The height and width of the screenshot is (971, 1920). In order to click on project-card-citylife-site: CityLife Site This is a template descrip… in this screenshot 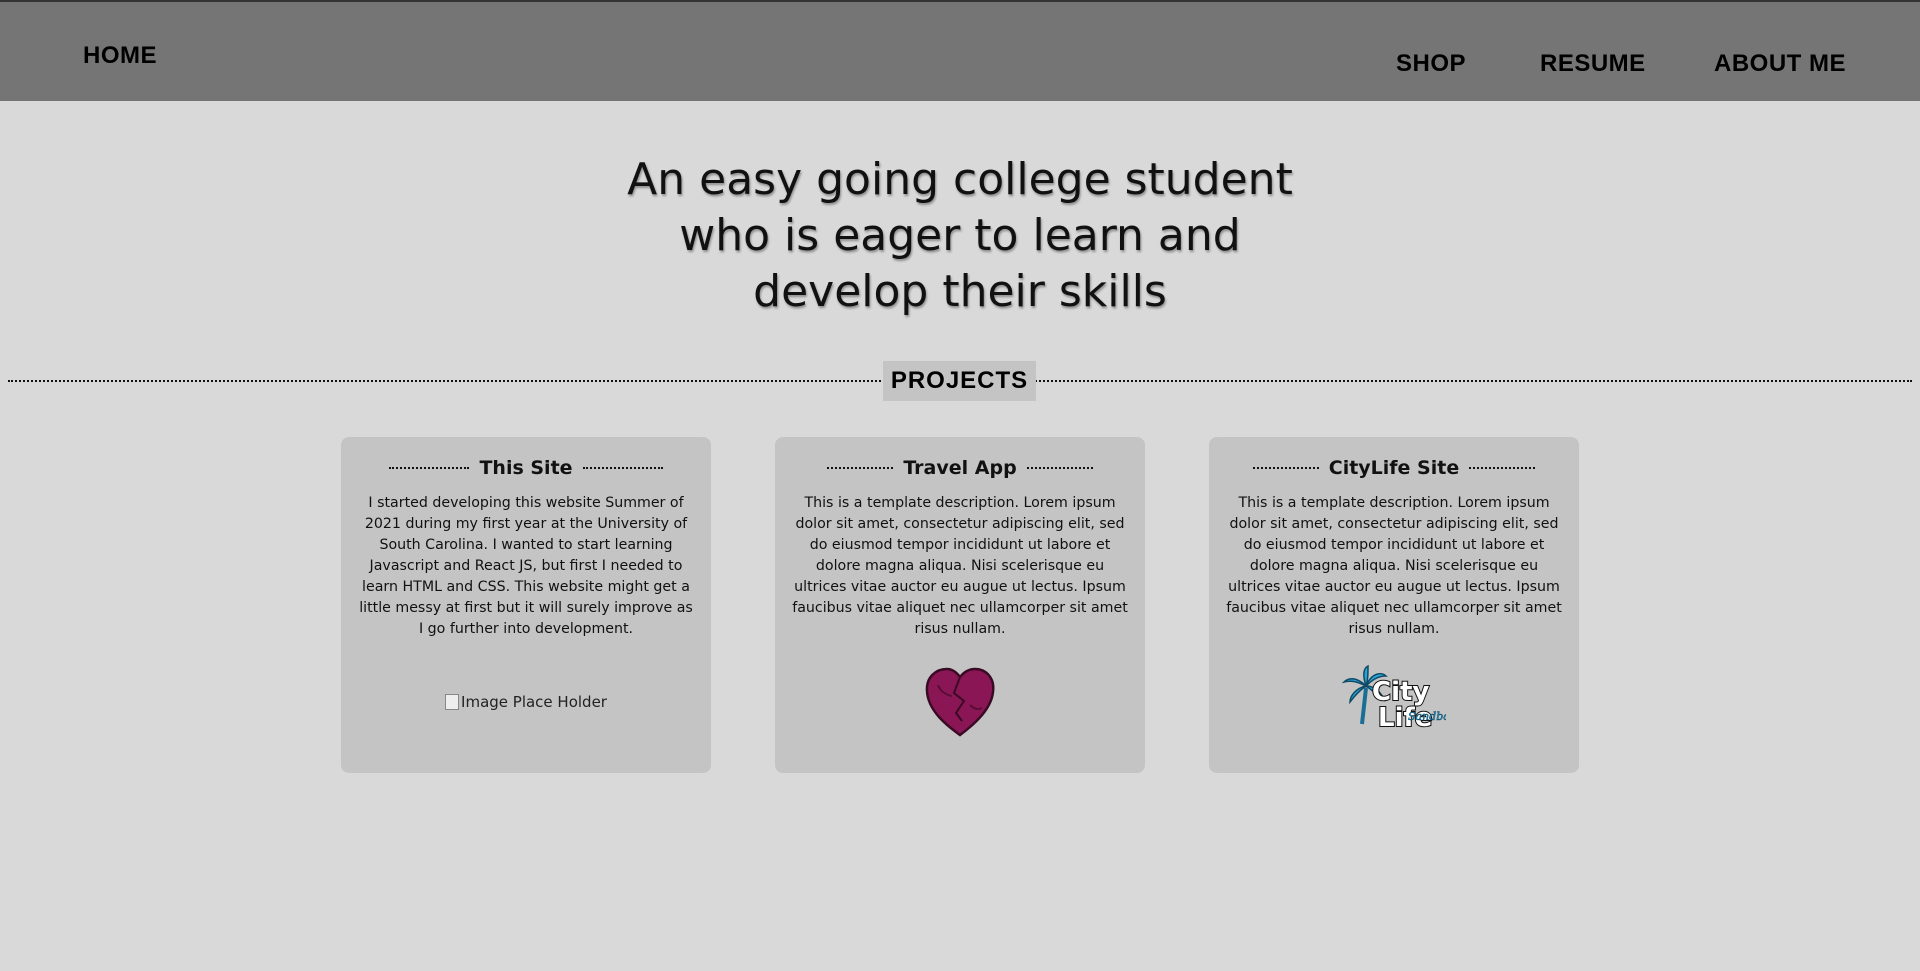, I will do `click(1394, 605)`.